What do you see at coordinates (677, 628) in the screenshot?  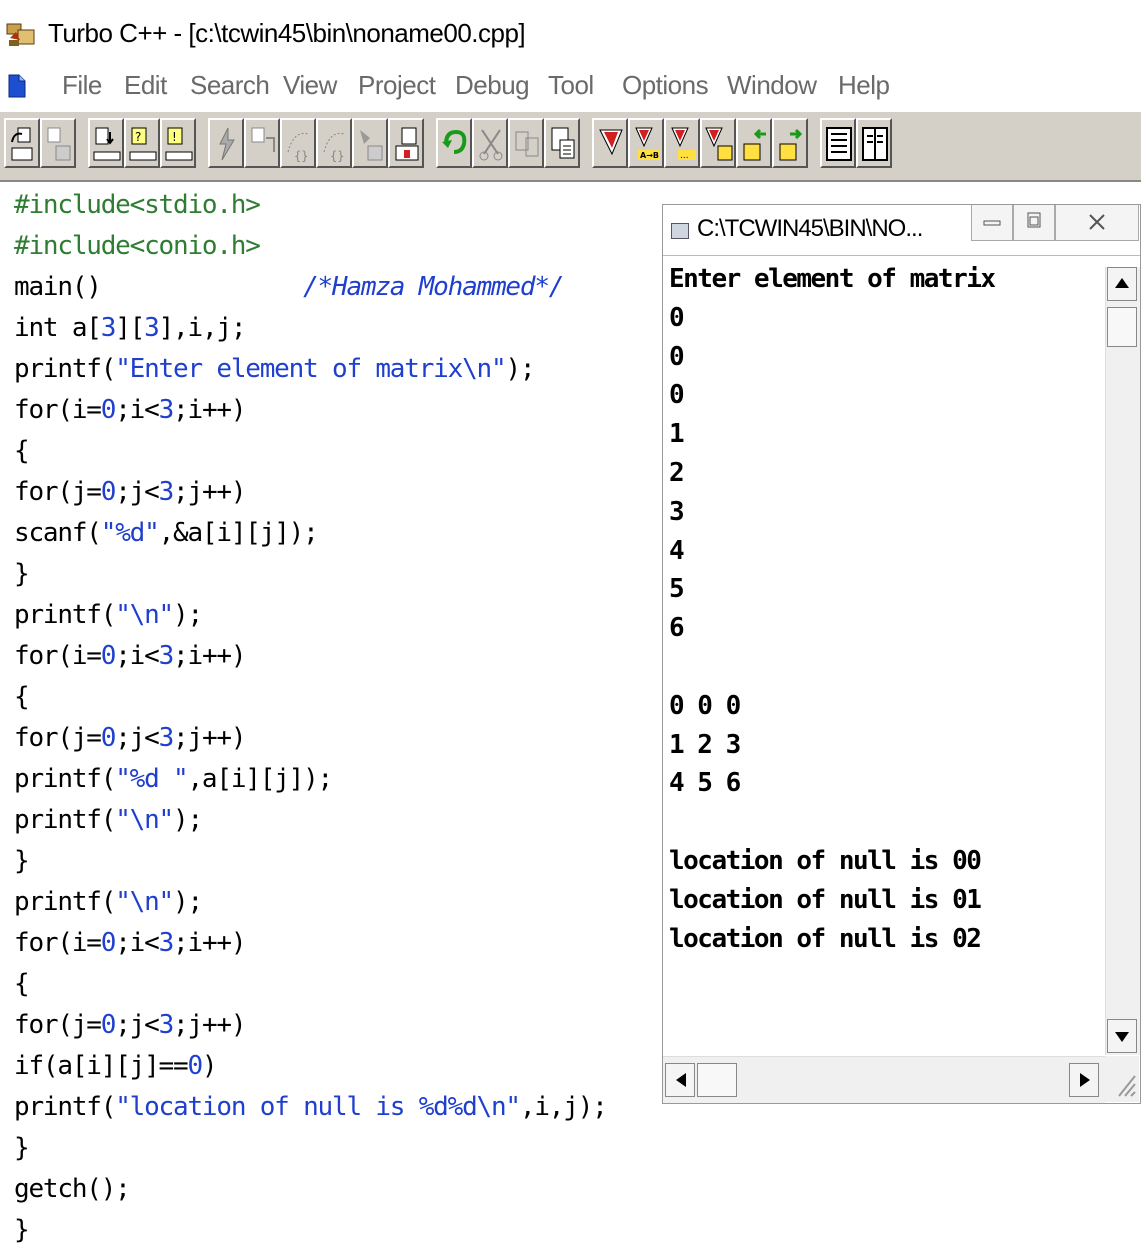 I see `console-output-line: 6` at bounding box center [677, 628].